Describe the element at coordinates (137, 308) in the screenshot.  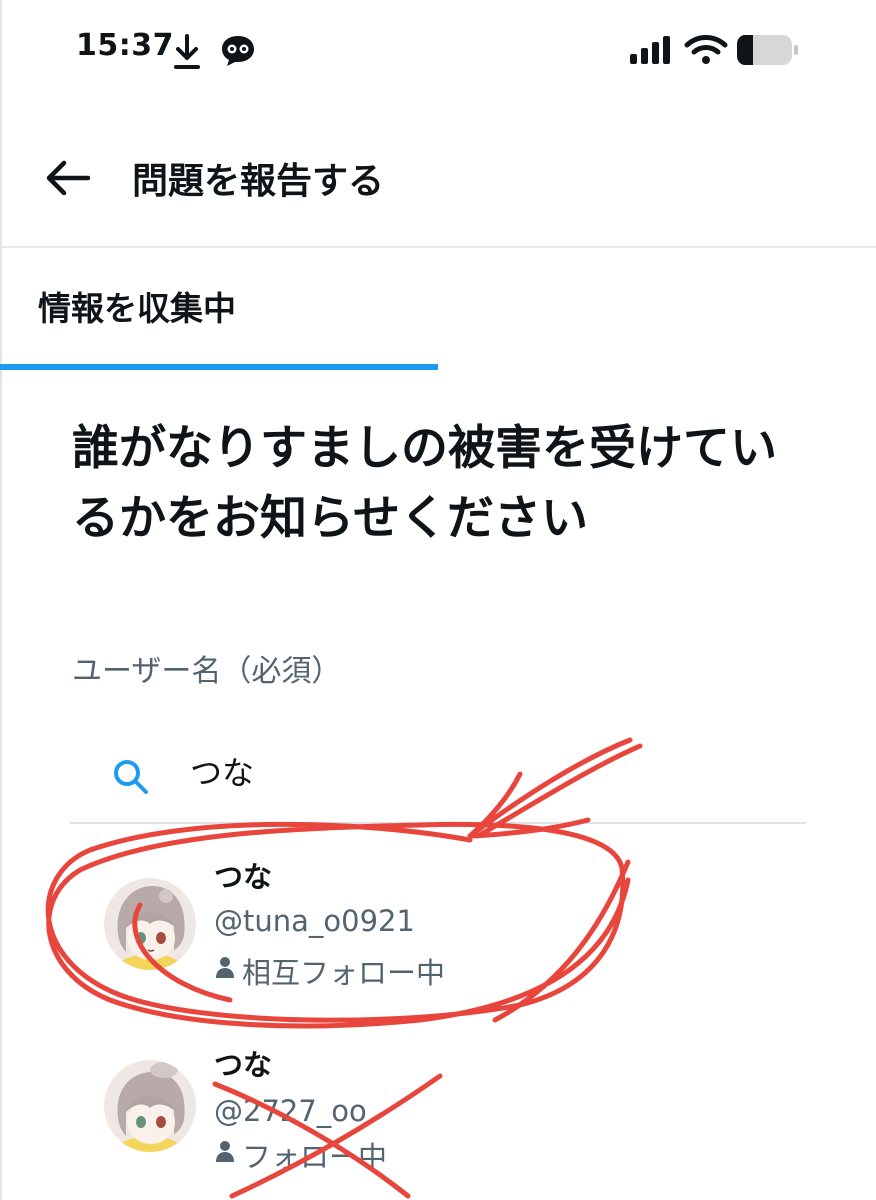
I see `step-label: 情報を収集中` at that location.